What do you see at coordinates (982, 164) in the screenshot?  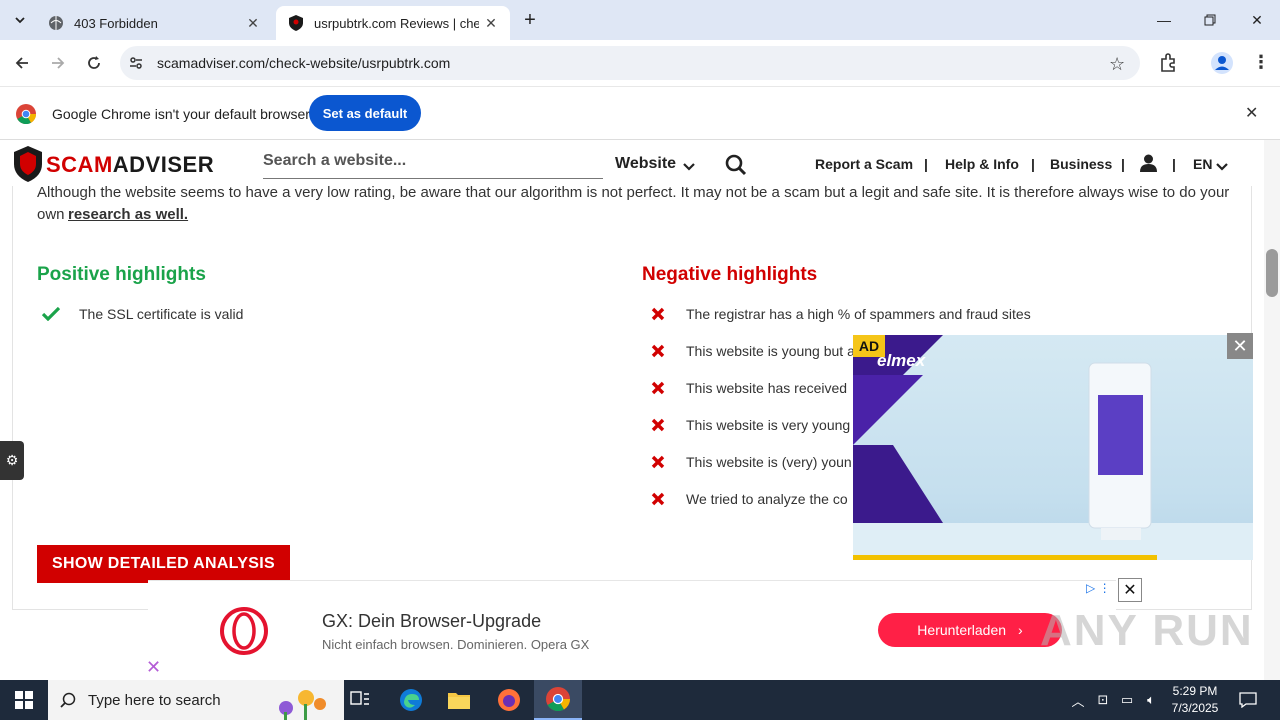 I see `help-info-link: Help & Info` at bounding box center [982, 164].